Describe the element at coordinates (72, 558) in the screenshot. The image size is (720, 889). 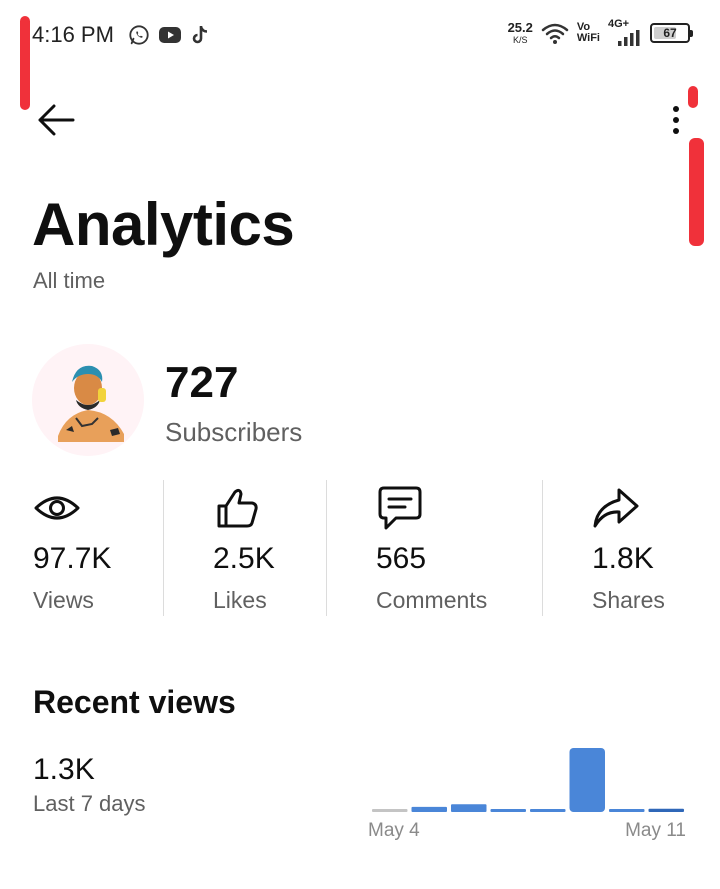
I see `views-value: 97.7K` at that location.